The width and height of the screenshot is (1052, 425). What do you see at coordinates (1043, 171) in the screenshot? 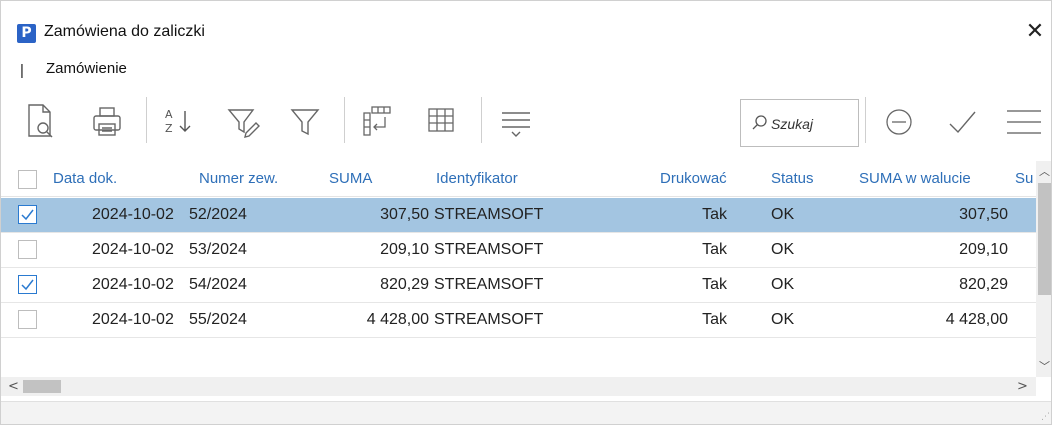
I see `scroll-up-icon: ︿` at bounding box center [1043, 171].